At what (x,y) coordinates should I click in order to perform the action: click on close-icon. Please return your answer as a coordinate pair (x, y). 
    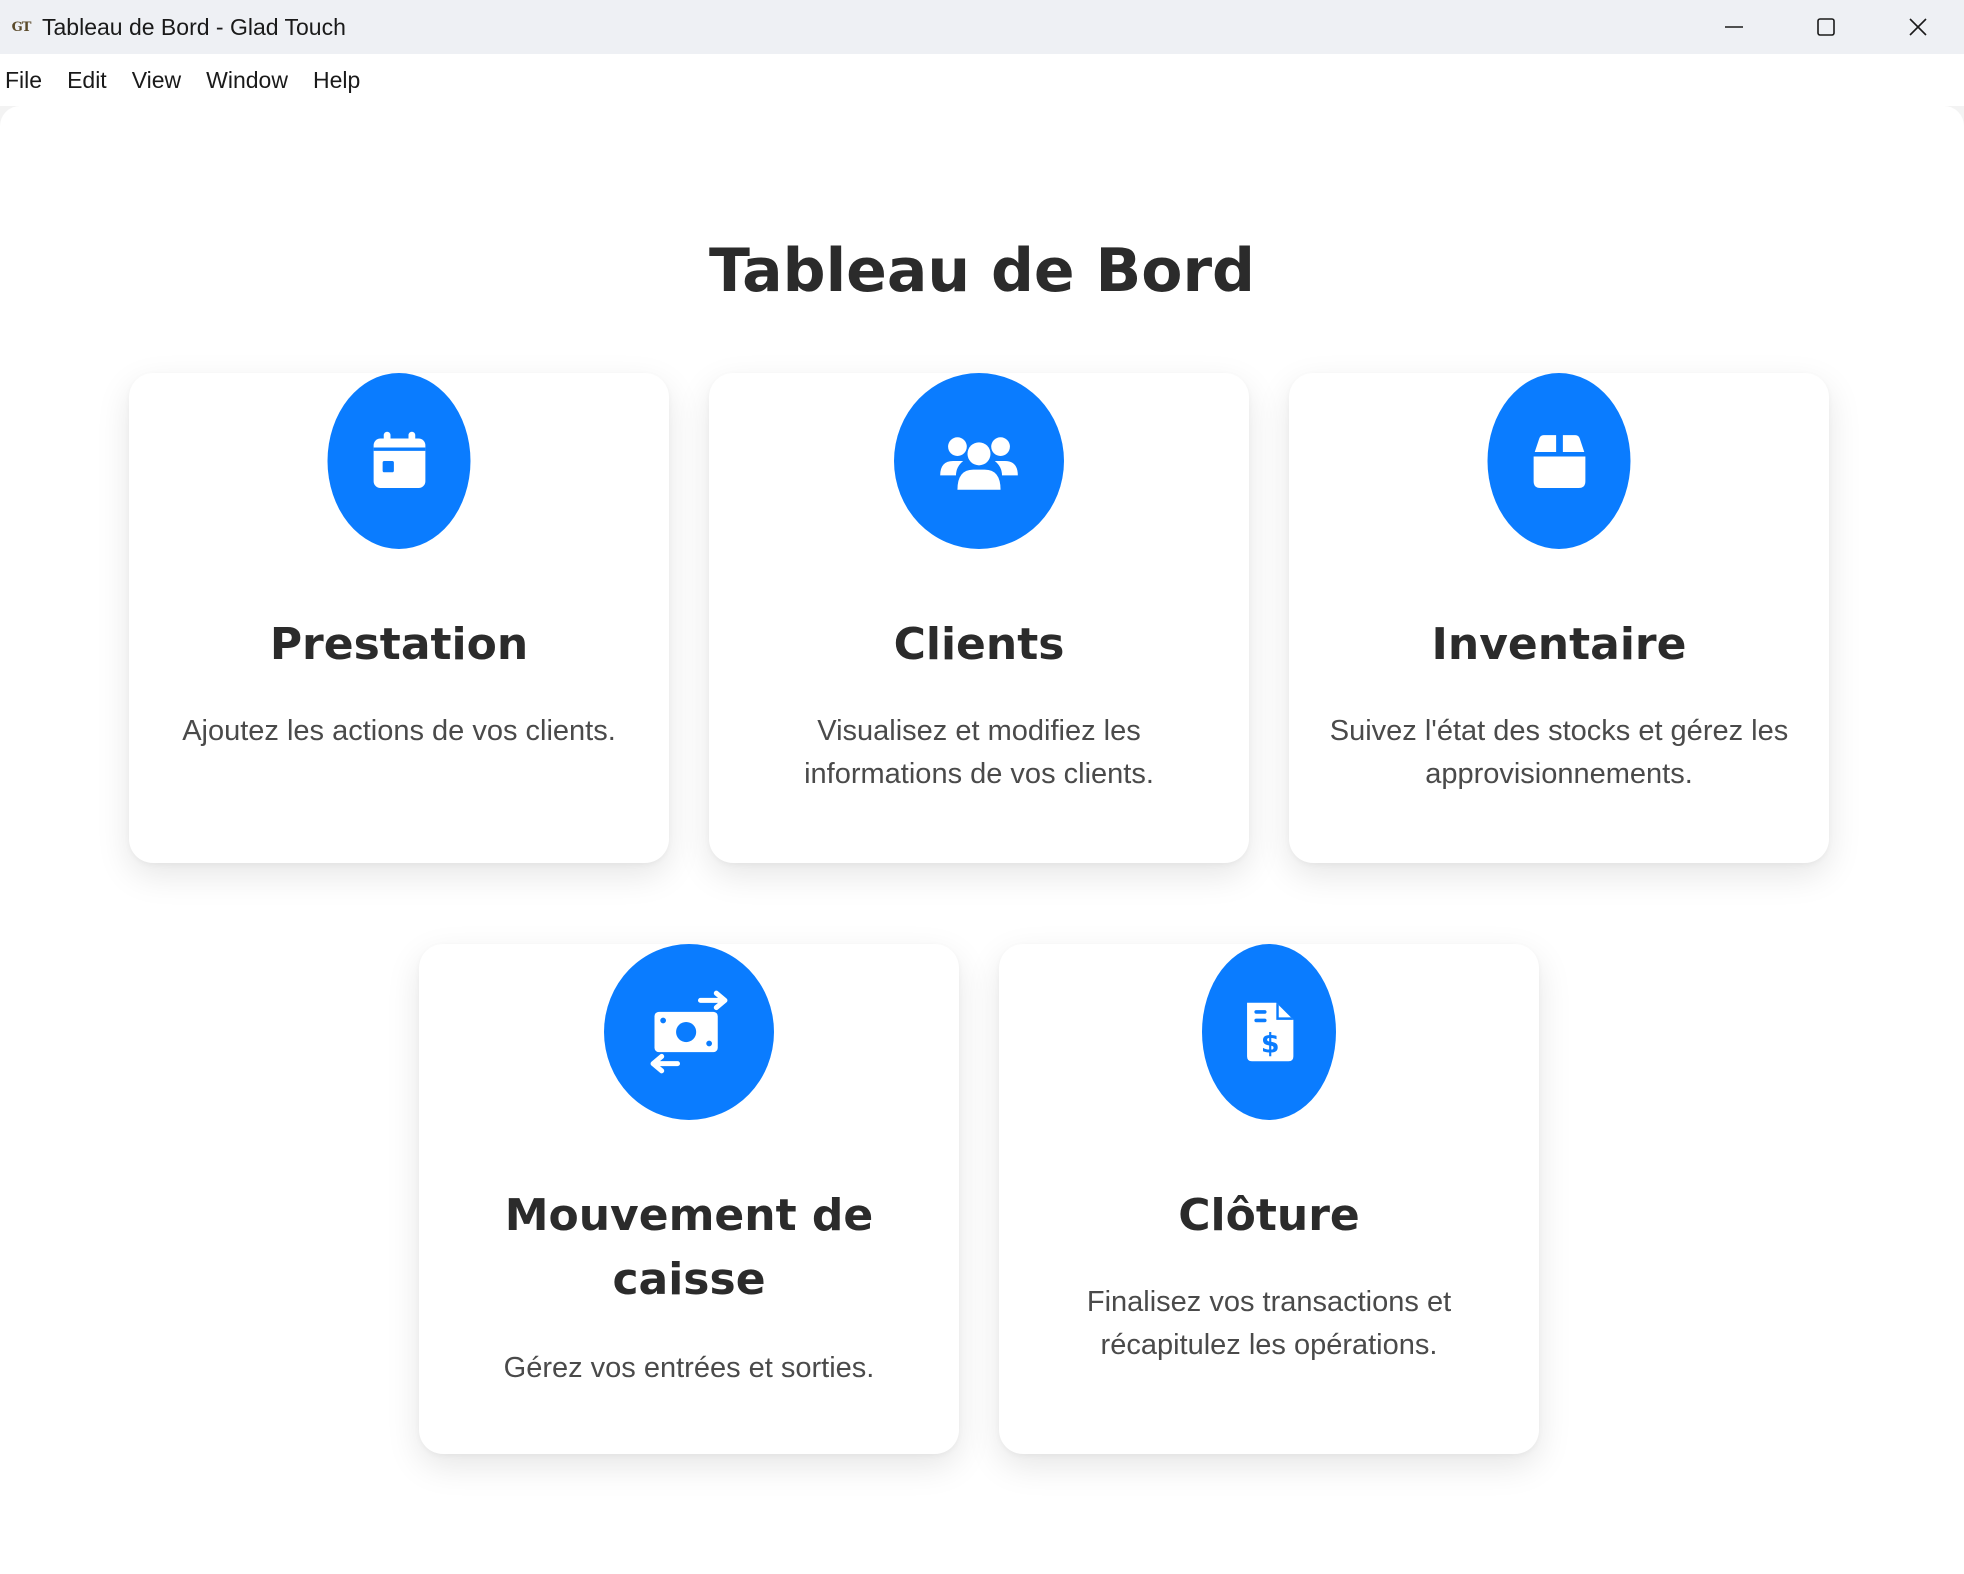
    Looking at the image, I should click on (1918, 27).